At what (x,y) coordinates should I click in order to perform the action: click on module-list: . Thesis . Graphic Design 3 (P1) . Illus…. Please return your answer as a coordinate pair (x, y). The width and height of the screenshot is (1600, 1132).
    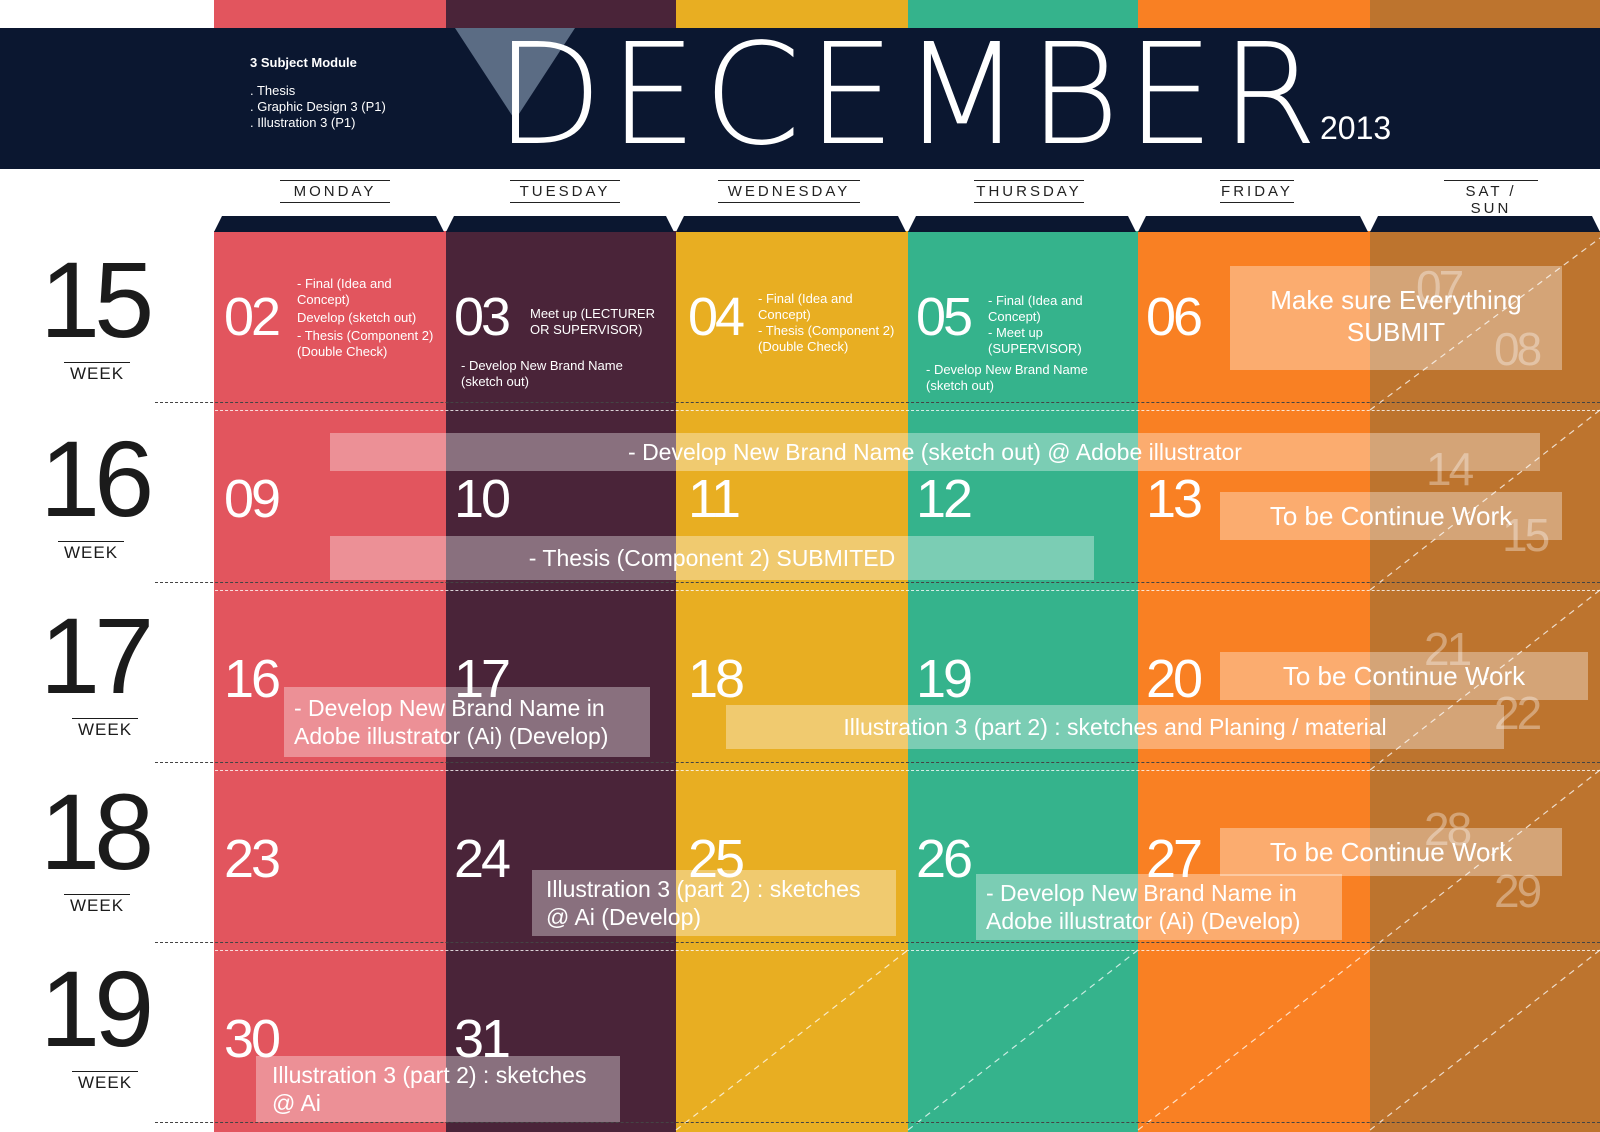
    Looking at the image, I should click on (318, 107).